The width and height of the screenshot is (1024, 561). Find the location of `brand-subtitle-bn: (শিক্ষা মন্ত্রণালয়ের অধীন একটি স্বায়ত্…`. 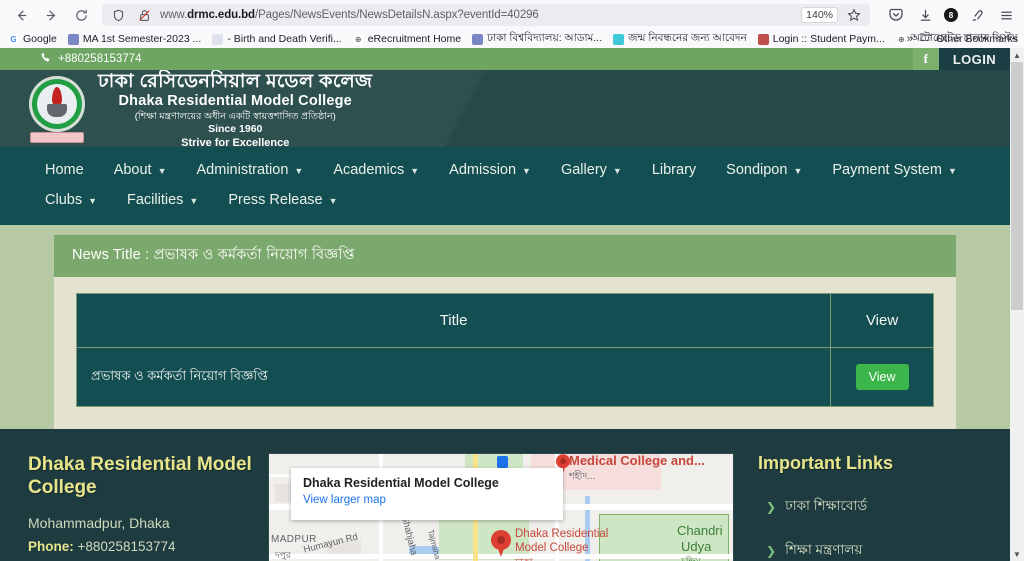

brand-subtitle-bn: (শিক্ষা মন্ত্রণালয়ের অধীন একটি স্বায়ত্… is located at coordinates (235, 116).